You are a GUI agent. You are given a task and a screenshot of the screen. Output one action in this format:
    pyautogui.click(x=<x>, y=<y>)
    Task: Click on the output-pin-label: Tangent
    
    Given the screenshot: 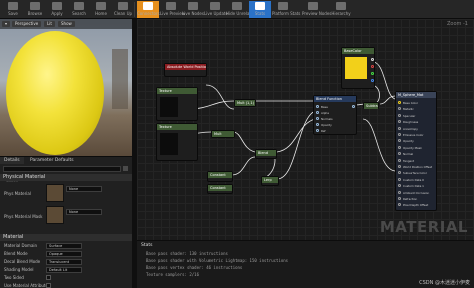 What is the action you would take?
    pyautogui.click(x=409, y=160)
    